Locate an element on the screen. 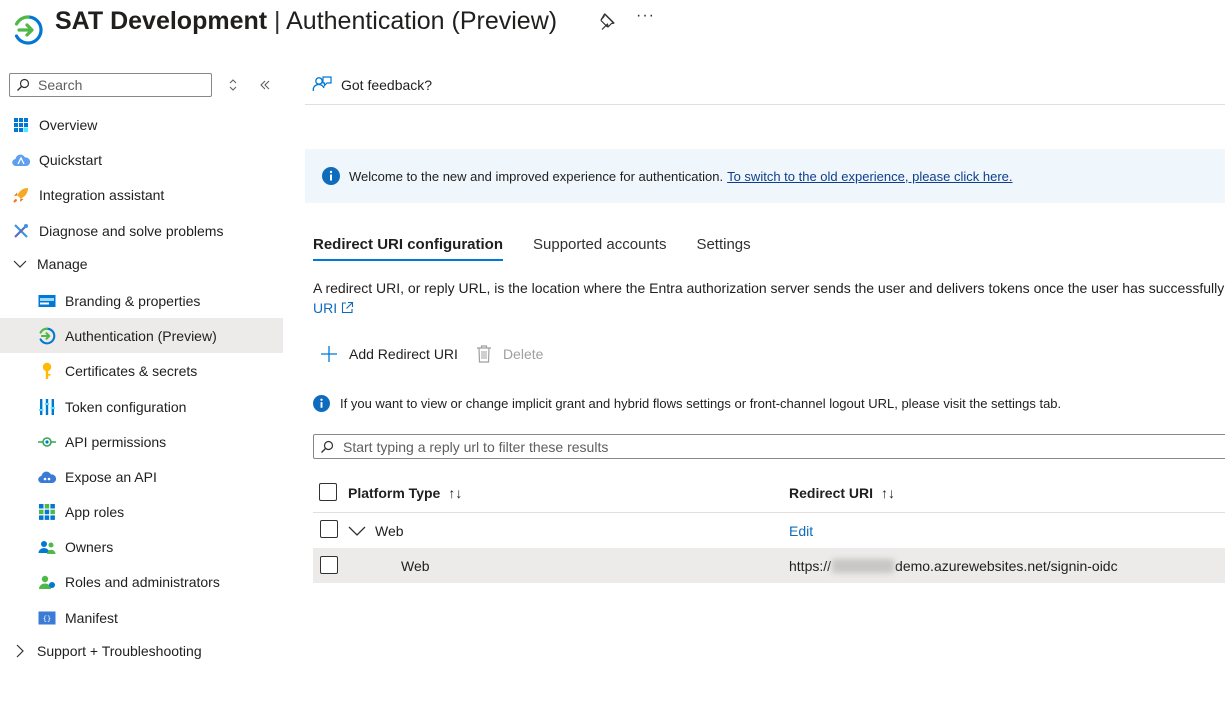 The width and height of the screenshot is (1225, 706). sidebar-search-box is located at coordinates (110, 85).